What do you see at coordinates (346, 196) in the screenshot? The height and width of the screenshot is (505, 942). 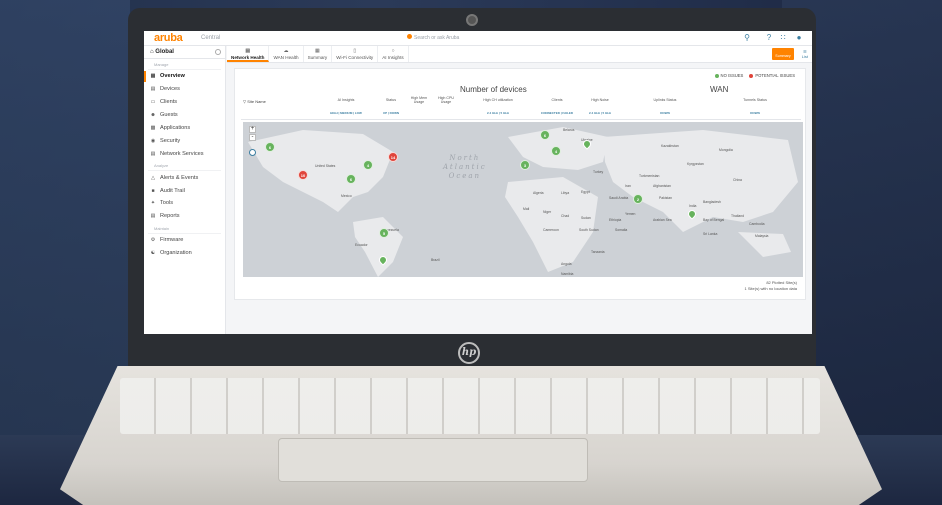 I see `map-label: Mexico` at bounding box center [346, 196].